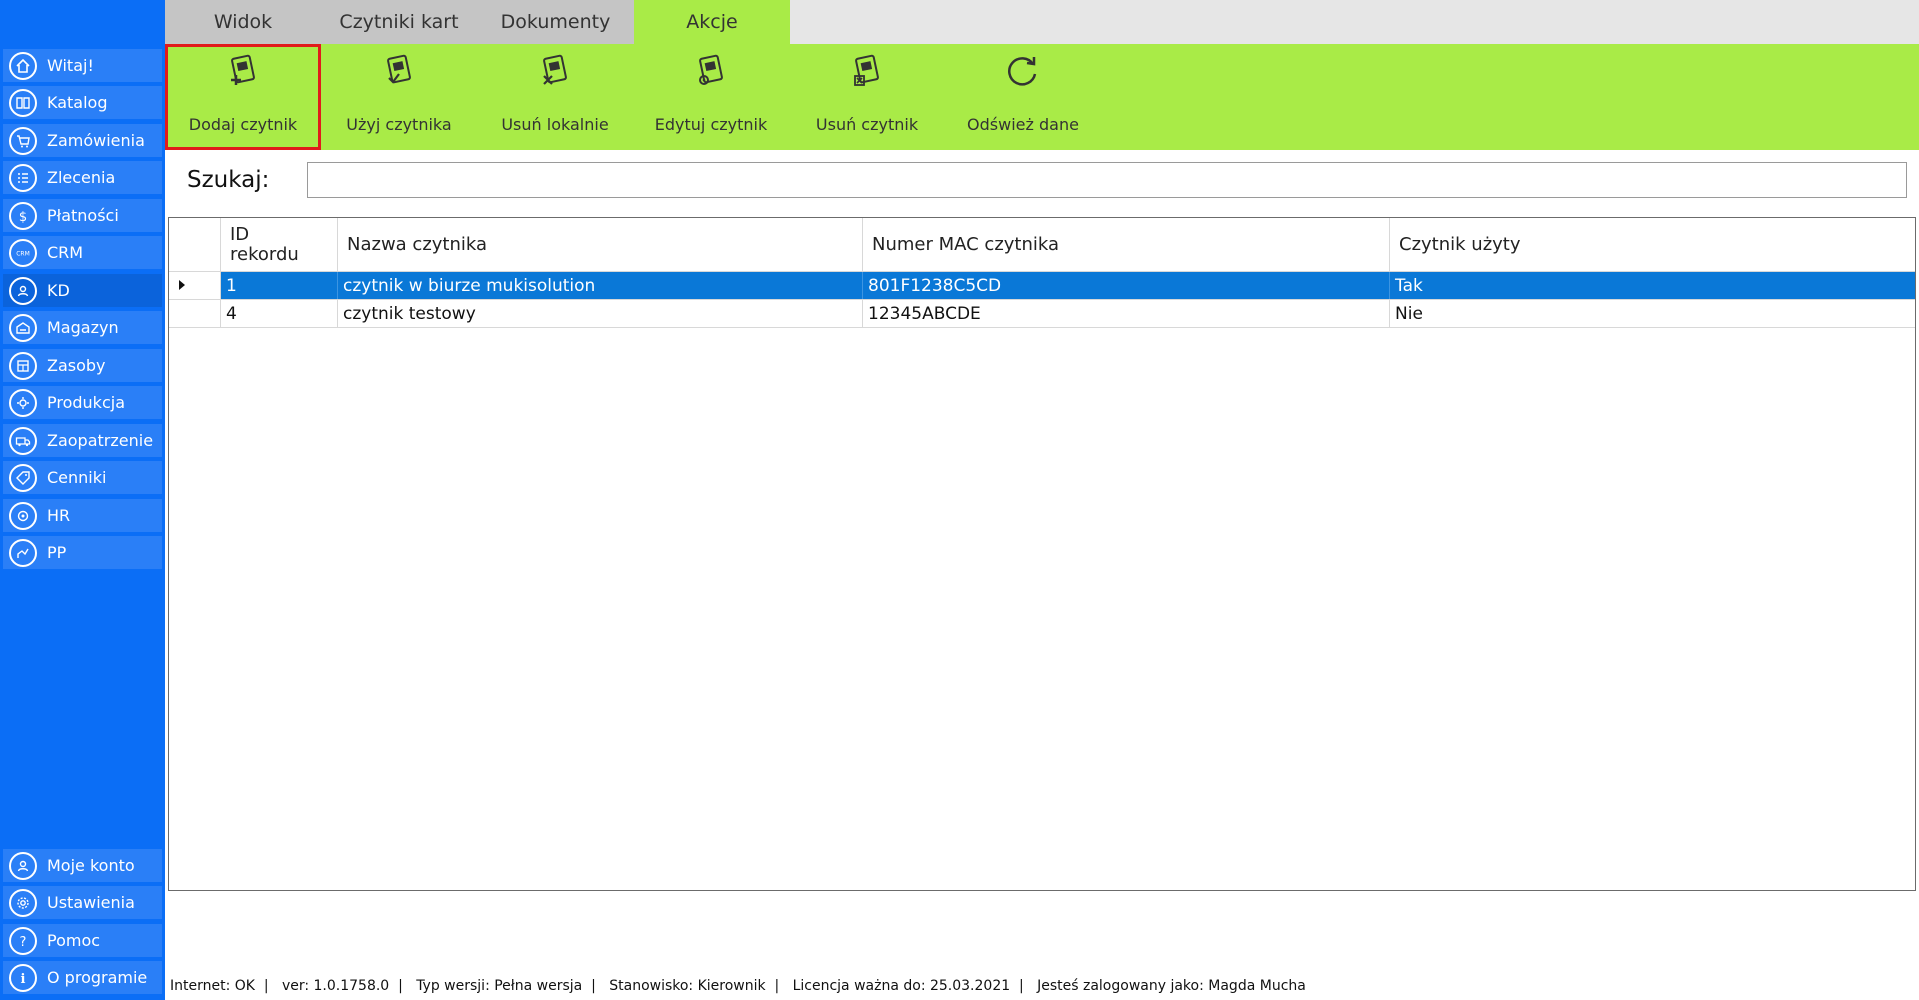  Describe the element at coordinates (1652, 313) in the screenshot. I see `cell-used: Nie` at that location.